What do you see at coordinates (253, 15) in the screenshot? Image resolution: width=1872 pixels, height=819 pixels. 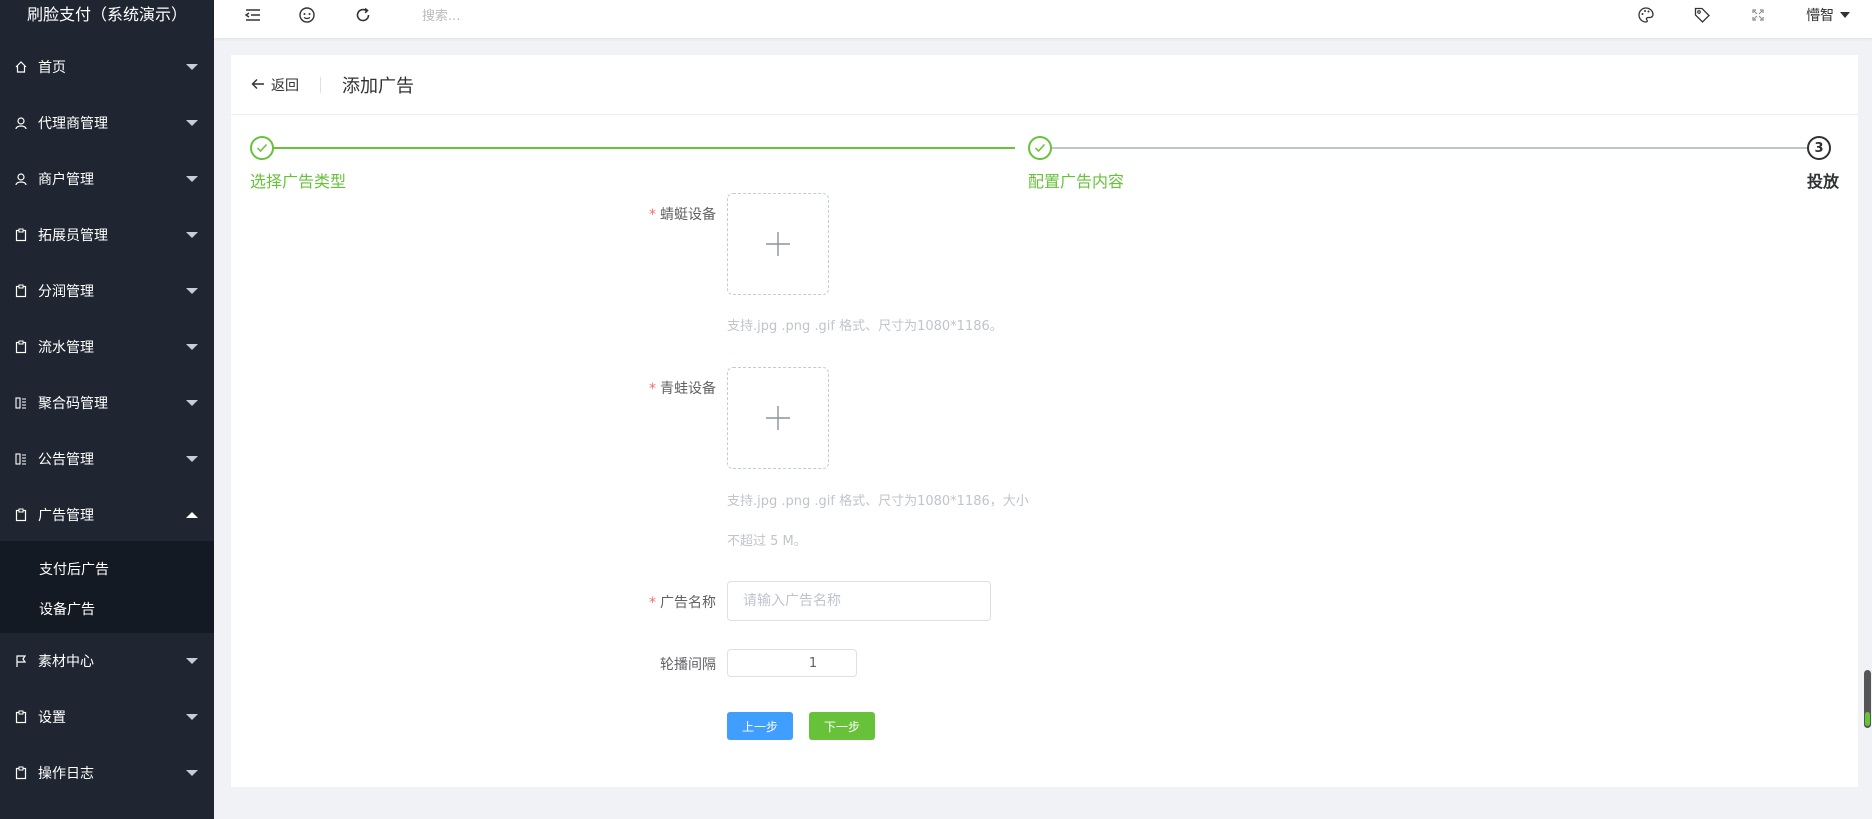 I see `menu-toggle-icon` at bounding box center [253, 15].